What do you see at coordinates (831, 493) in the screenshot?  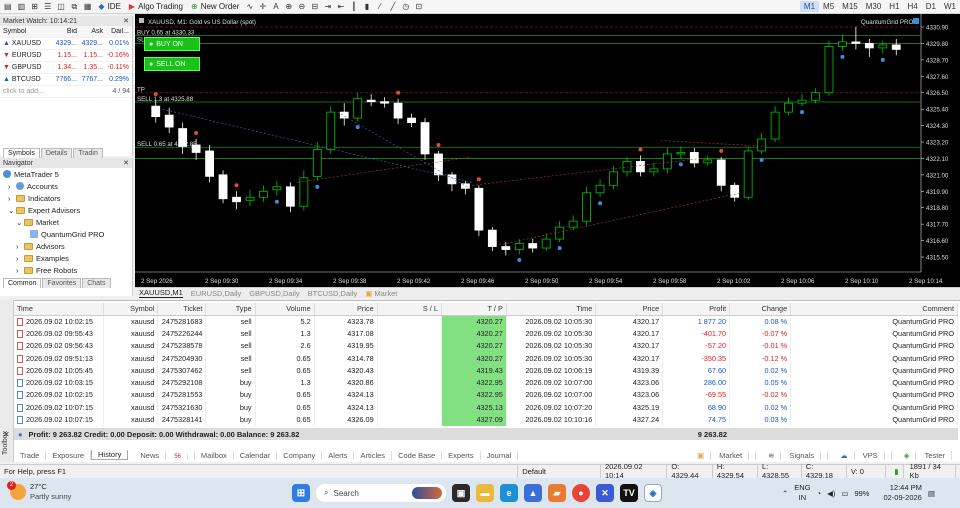 I see `volume-icon: ◀)` at bounding box center [831, 493].